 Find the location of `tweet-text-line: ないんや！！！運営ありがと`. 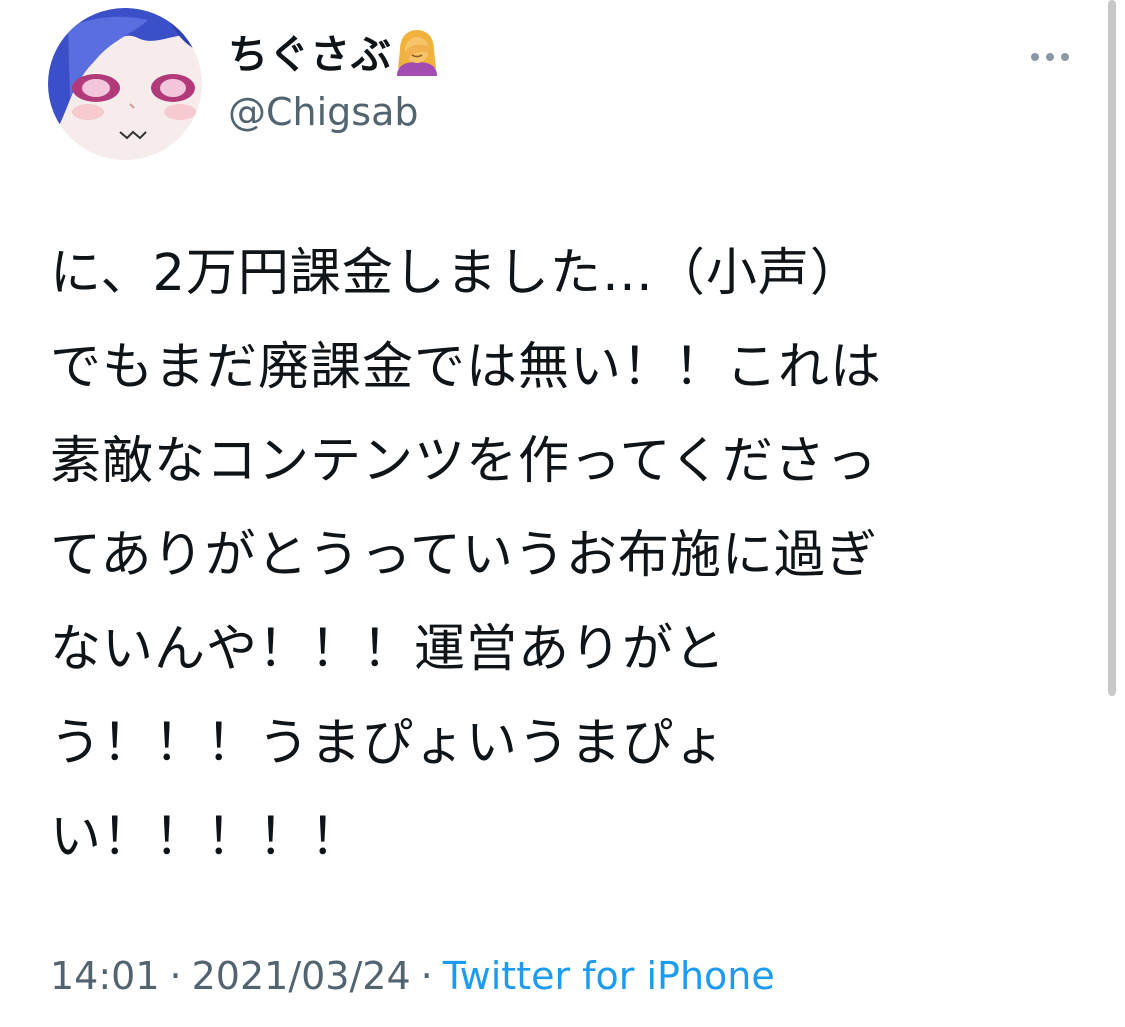

tweet-text-line: ないんや！！！運営ありがと is located at coordinates (388, 649).